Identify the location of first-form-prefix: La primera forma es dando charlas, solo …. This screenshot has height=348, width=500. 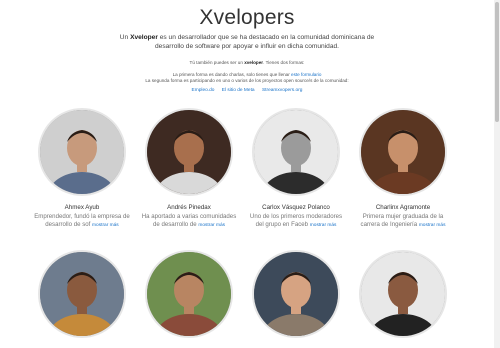
(232, 74).